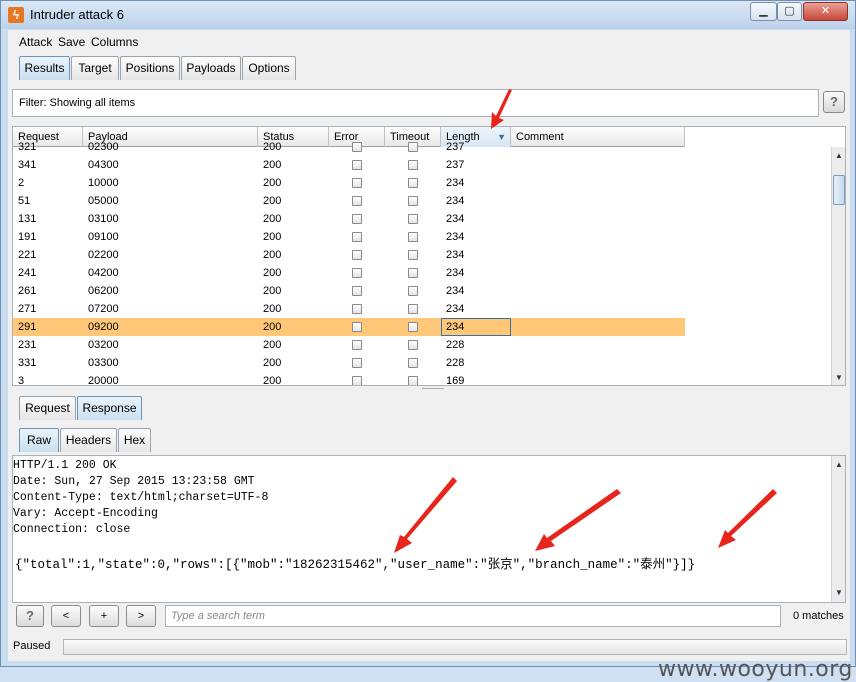 The height and width of the screenshot is (682, 856). I want to click on minimize-button: ▁, so click(763, 11).